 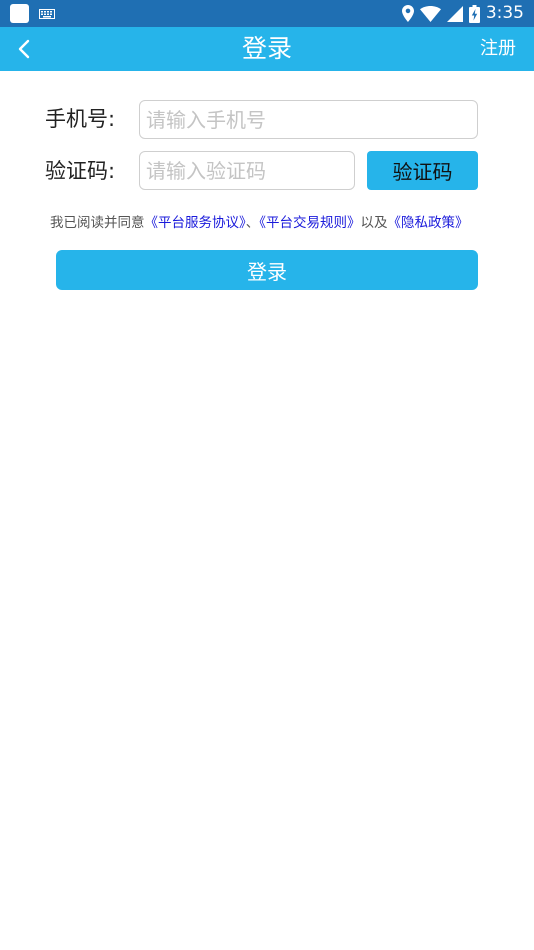 I want to click on status-bar-right: 3:35, so click(x=462, y=13).